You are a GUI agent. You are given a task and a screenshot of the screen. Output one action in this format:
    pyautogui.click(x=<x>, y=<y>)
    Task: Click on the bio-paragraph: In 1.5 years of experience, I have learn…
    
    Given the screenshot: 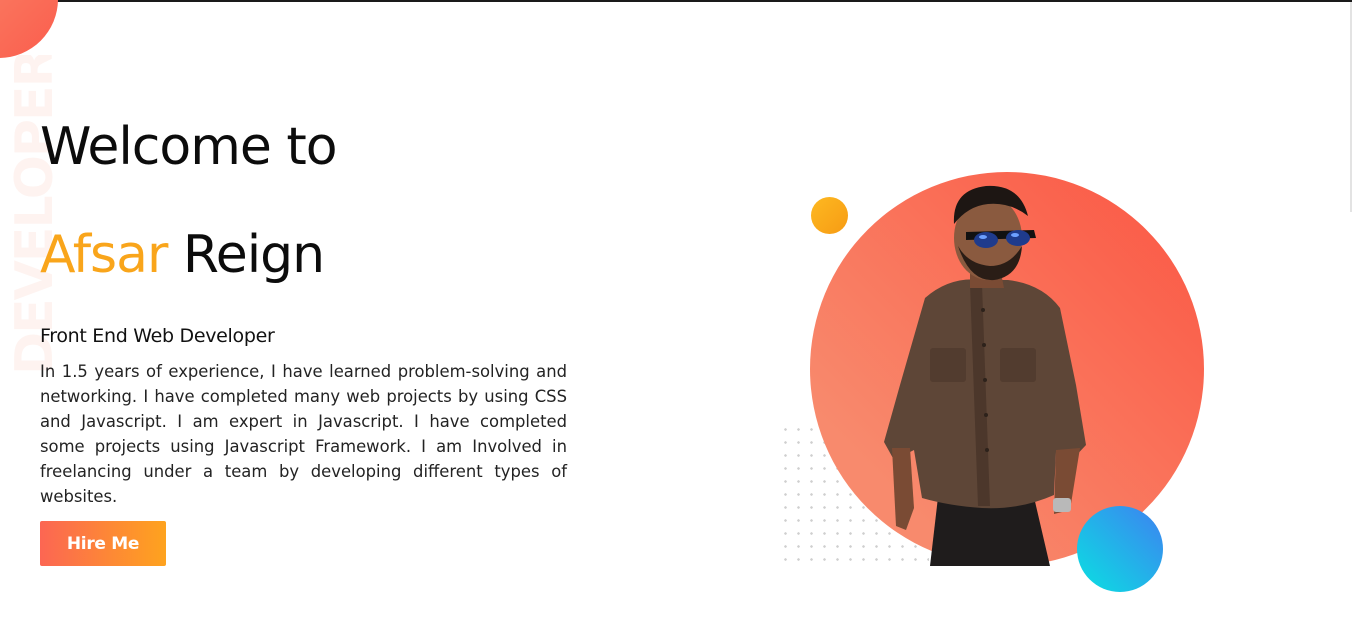 What is the action you would take?
    pyautogui.click(x=303, y=434)
    